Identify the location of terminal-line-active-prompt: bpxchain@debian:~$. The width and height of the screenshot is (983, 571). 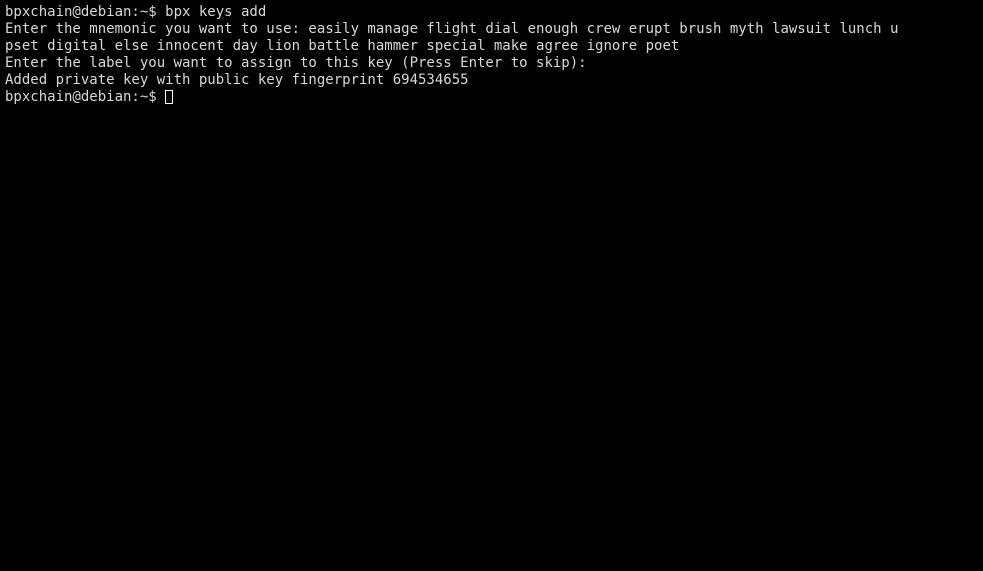
(494, 97).